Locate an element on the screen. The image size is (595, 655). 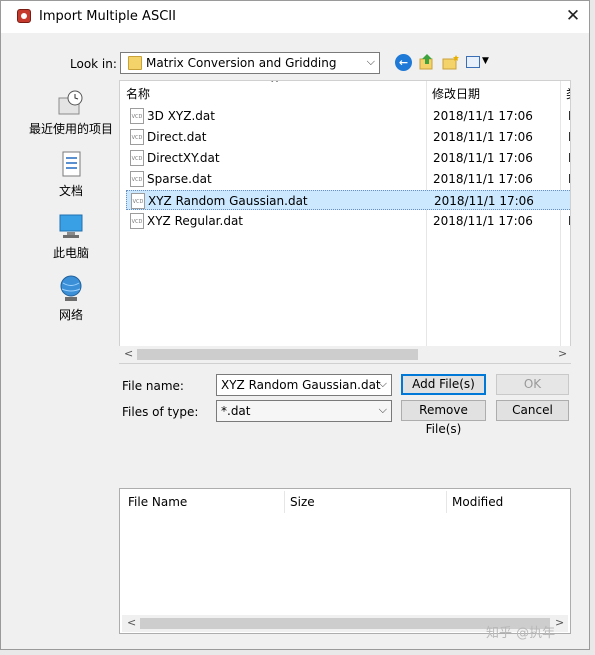
ok-button: OK is located at coordinates (532, 384).